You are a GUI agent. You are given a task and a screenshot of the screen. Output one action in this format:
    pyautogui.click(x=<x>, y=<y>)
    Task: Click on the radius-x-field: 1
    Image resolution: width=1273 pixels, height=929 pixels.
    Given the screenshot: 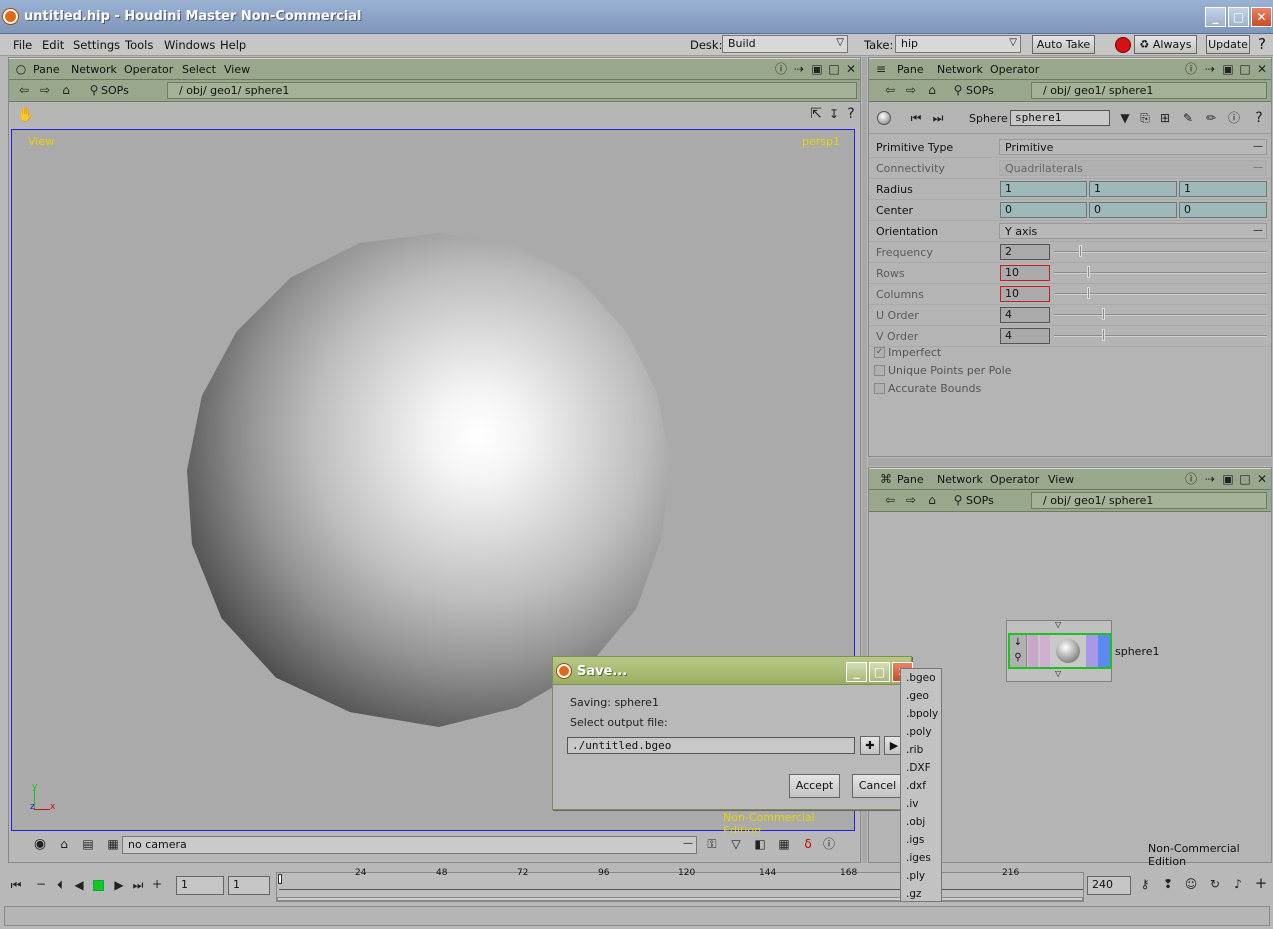 What is the action you would take?
    pyautogui.click(x=1043, y=189)
    